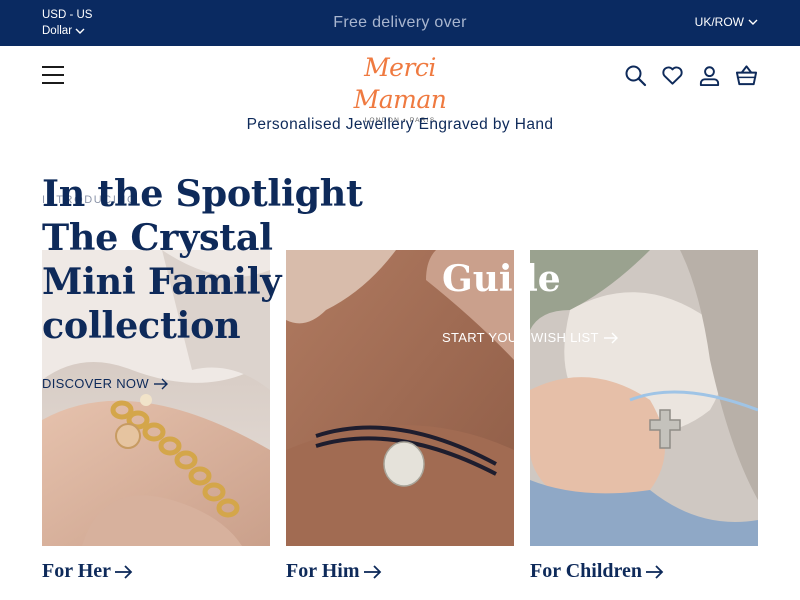 The image size is (800, 600). I want to click on region-selector: UK/ROW, so click(726, 22).